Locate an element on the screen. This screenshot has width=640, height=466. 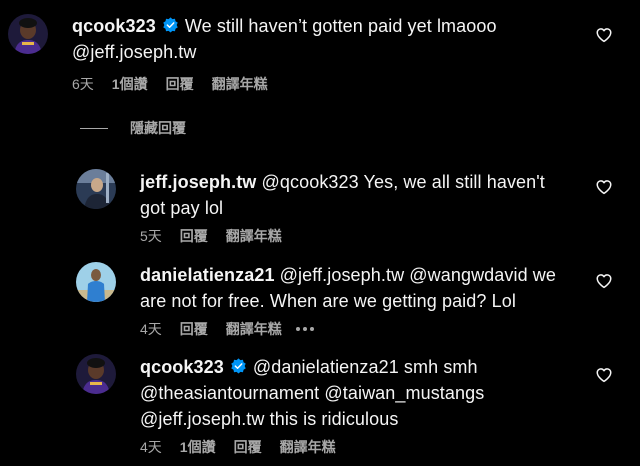
comment-meta: 4天 回覆 翻譯年糕 is located at coordinates (236, 329).